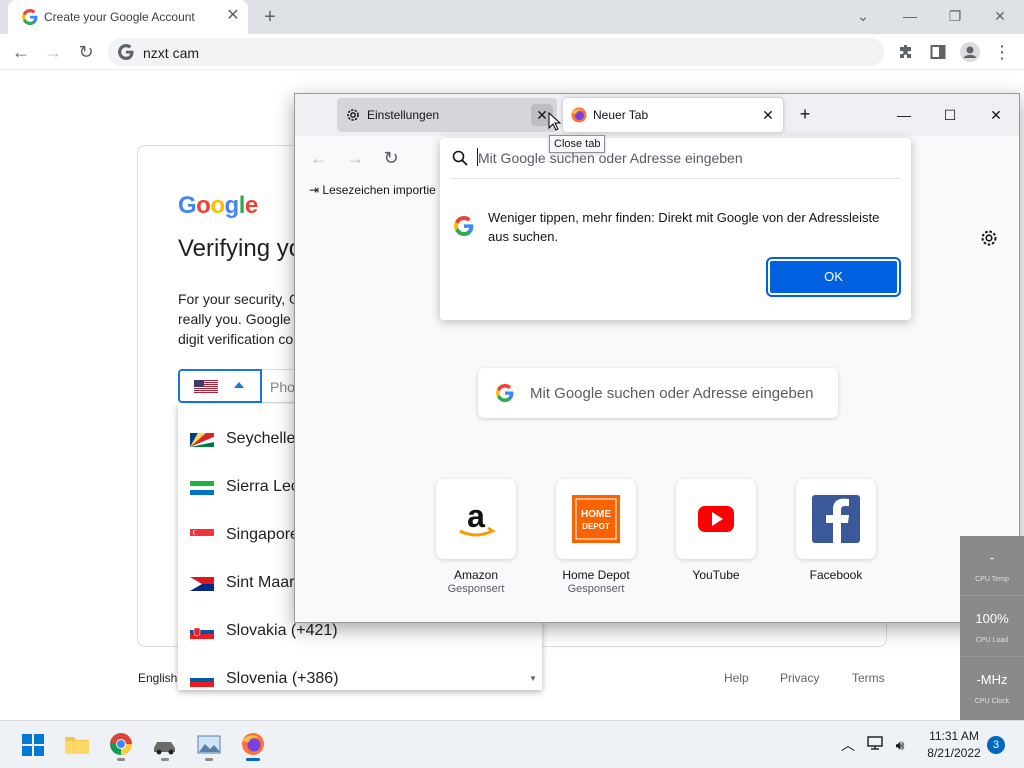  Describe the element at coordinates (954, 736) in the screenshot. I see `clock-time: 11:31 AM` at that location.